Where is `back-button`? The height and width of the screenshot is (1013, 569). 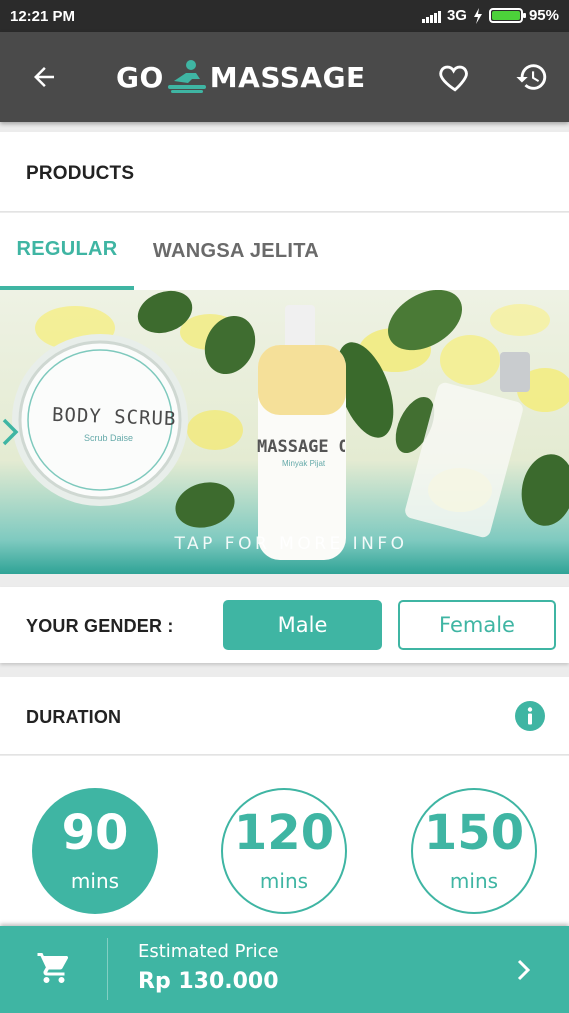 back-button is located at coordinates (44, 77).